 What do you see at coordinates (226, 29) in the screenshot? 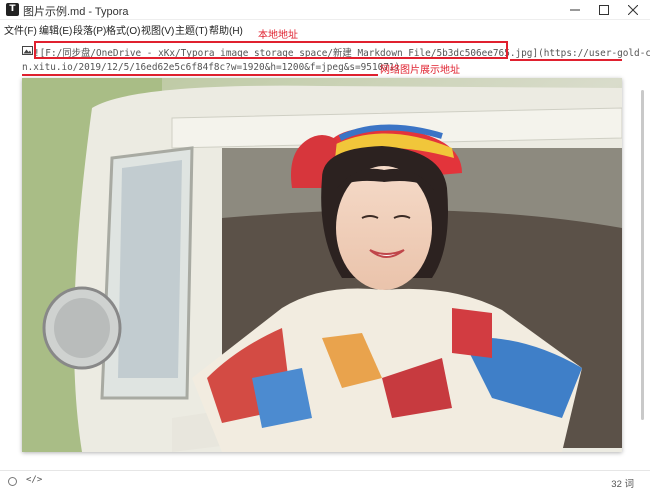
I see `menu-help: 帮助(H)` at bounding box center [226, 29].